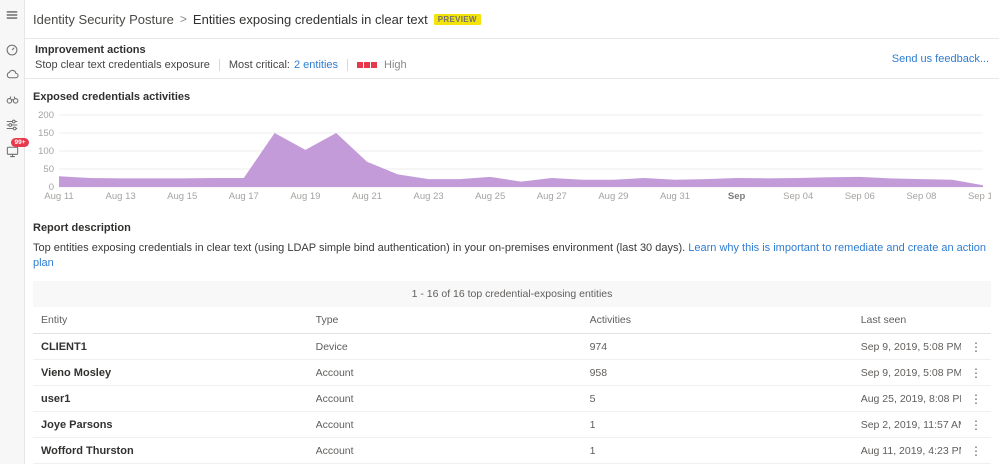  I want to click on activities-count-cell: 5, so click(592, 398).